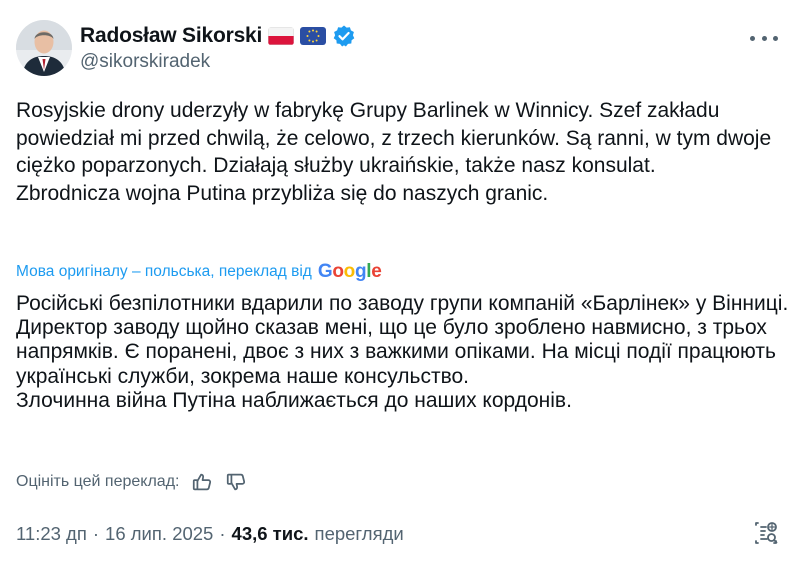 This screenshot has height=569, width=806. Describe the element at coordinates (98, 481) in the screenshot. I see `rate-translation-label: Оцініть цей переклад:` at that location.